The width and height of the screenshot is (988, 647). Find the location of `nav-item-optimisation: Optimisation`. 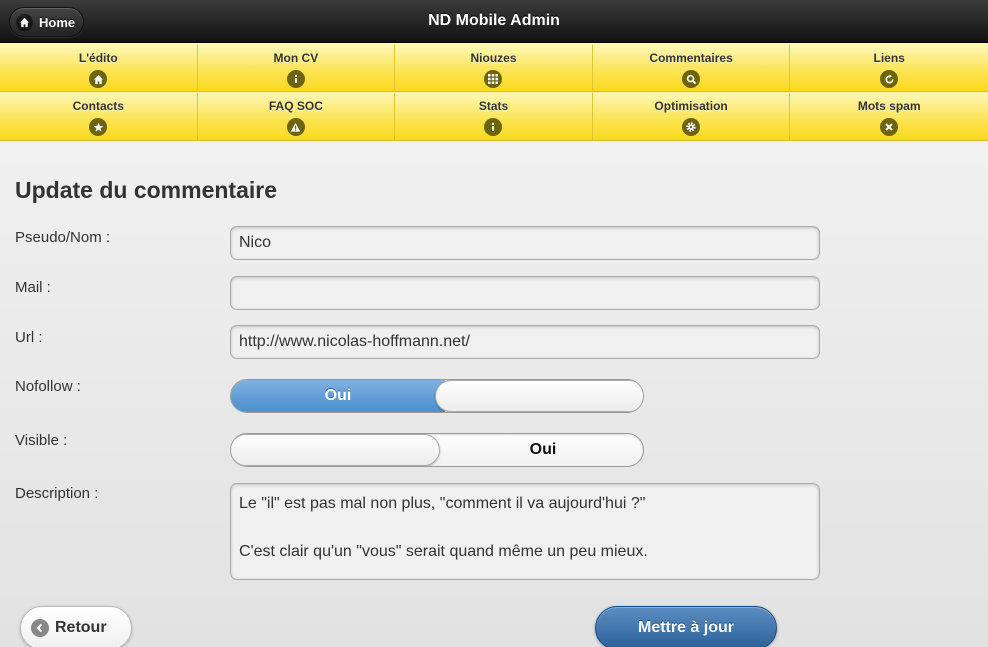

nav-item-optimisation: Optimisation is located at coordinates (691, 116).